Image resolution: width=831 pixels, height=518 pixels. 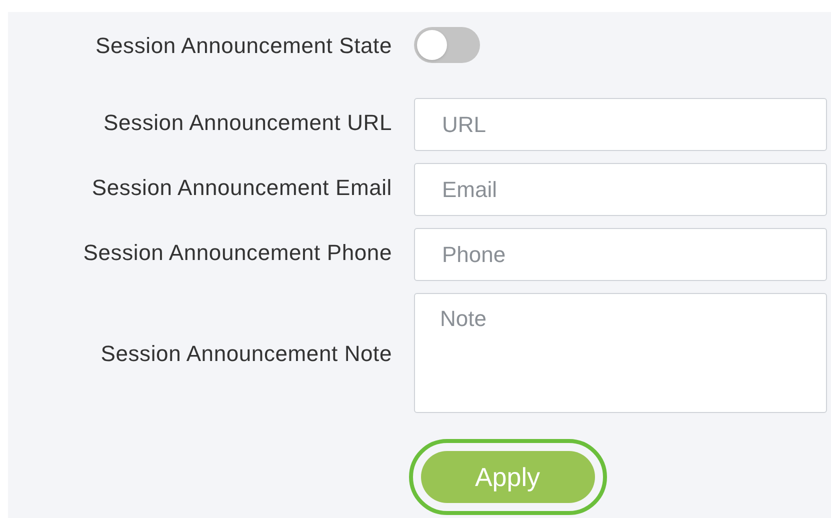 What do you see at coordinates (620, 254) in the screenshot?
I see `input-field: Phone` at bounding box center [620, 254].